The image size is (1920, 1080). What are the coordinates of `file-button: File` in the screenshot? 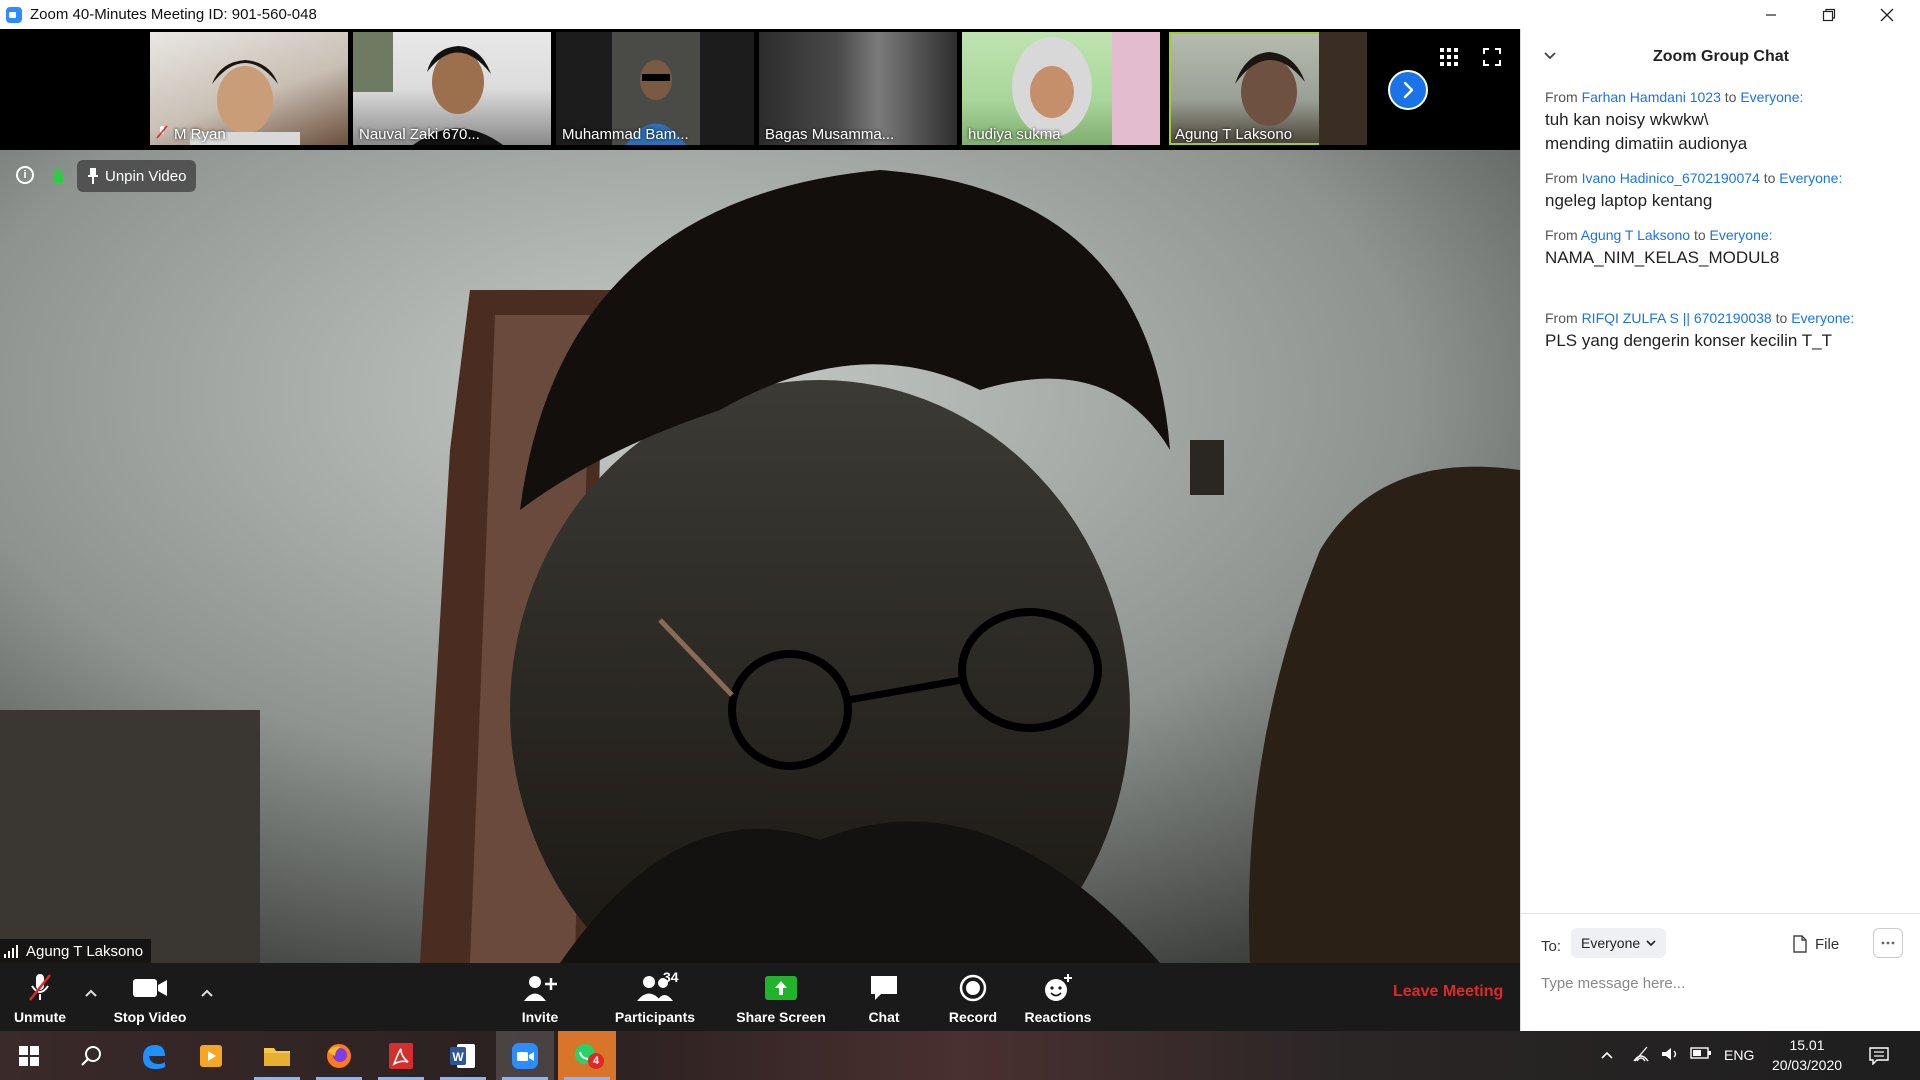 It's located at (1816, 944).